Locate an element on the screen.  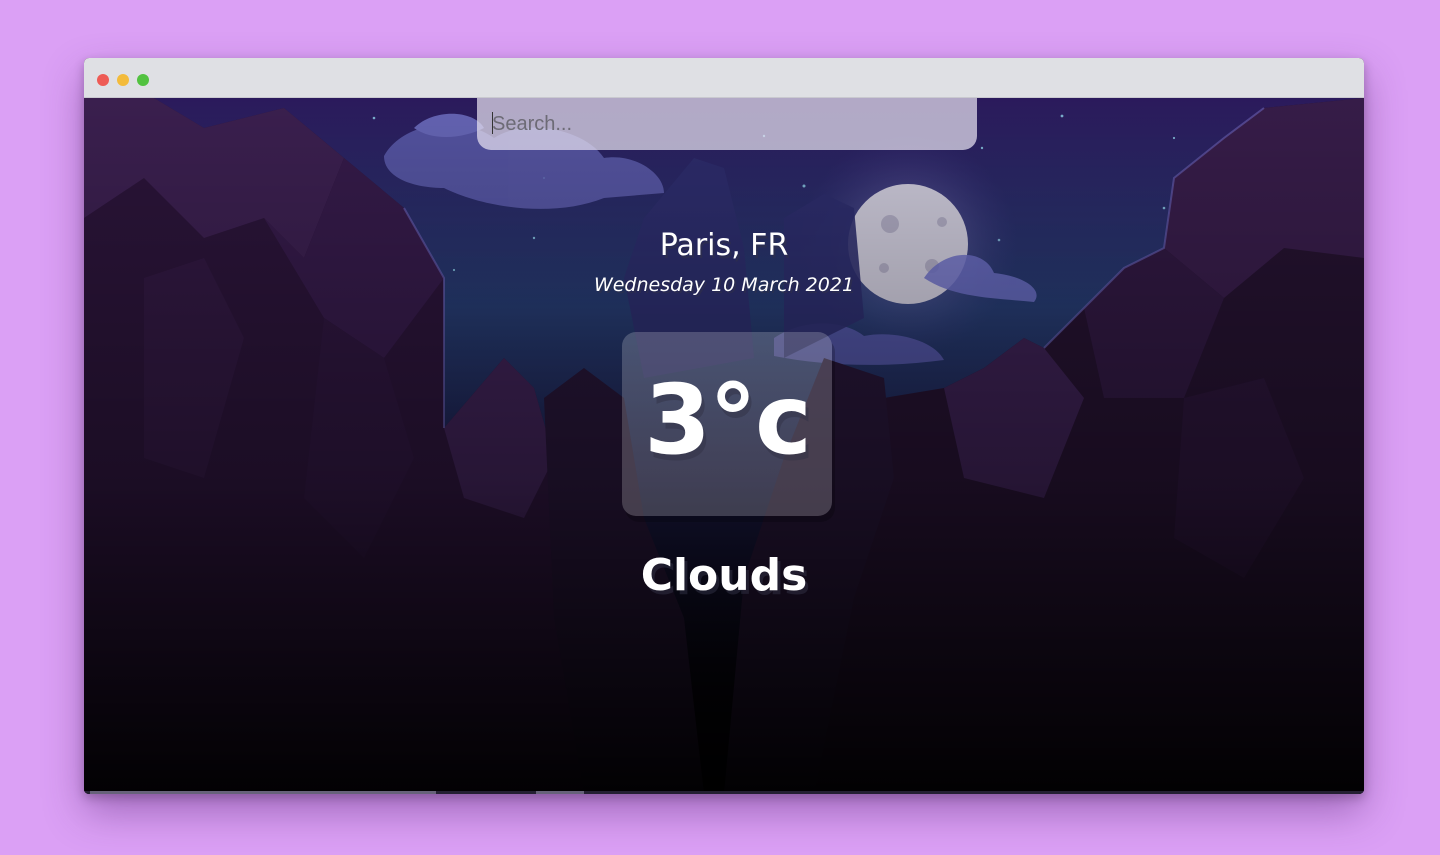
temperature-card: 3°c is located at coordinates (727, 424).